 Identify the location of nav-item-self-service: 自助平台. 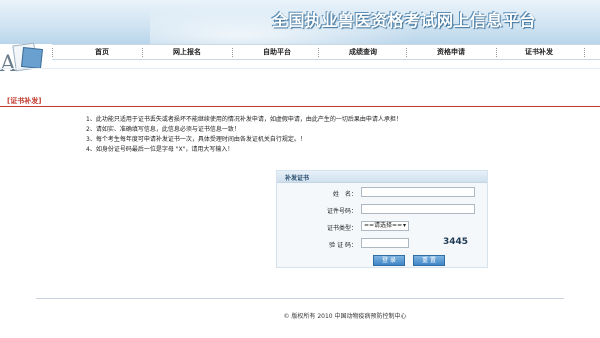
(277, 52).